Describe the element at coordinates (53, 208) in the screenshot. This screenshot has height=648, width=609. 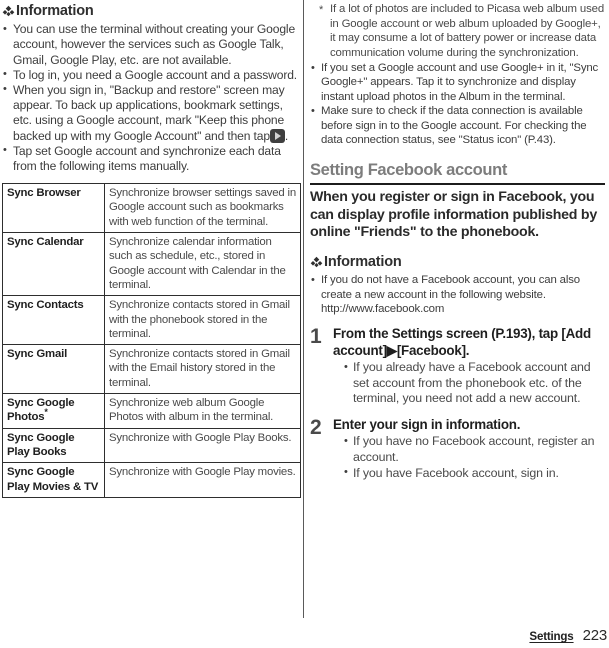
I see `table-cell-name: Sync Browser` at that location.